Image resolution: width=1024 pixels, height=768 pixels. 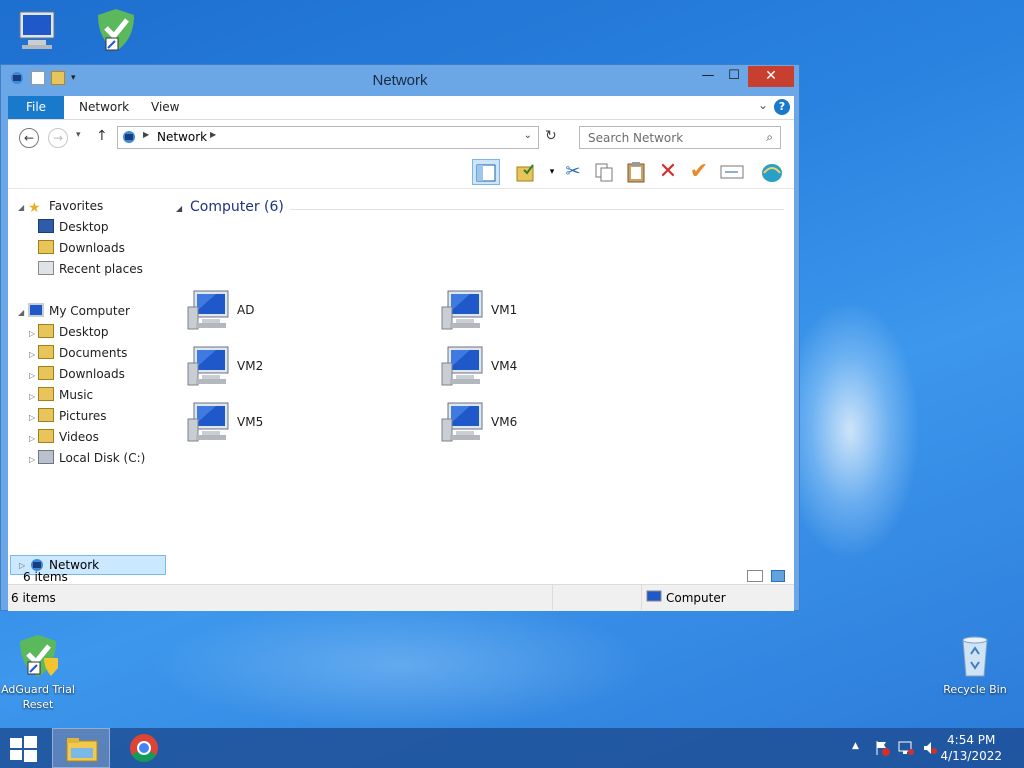 What do you see at coordinates (93, 353) in the screenshot?
I see `nav-label: Documents` at bounding box center [93, 353].